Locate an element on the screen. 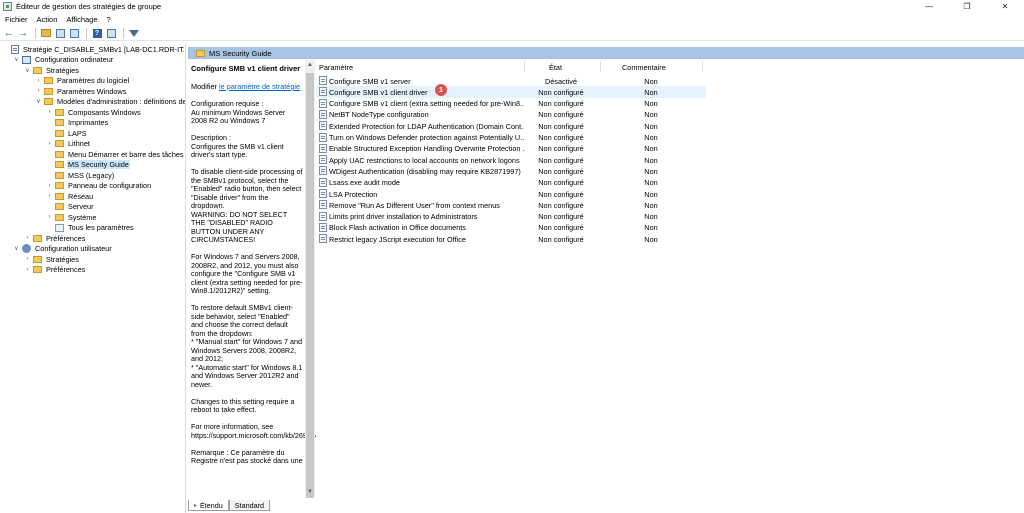 The height and width of the screenshot is (513, 1024). edit-policy-link: le paramètre de stratégie is located at coordinates (259, 86).